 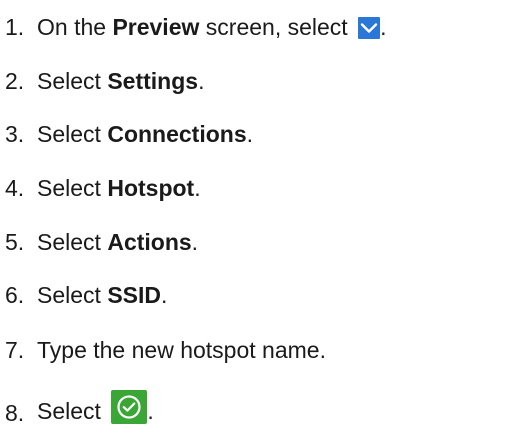 I want to click on ui-term: Actions, so click(x=149, y=242).